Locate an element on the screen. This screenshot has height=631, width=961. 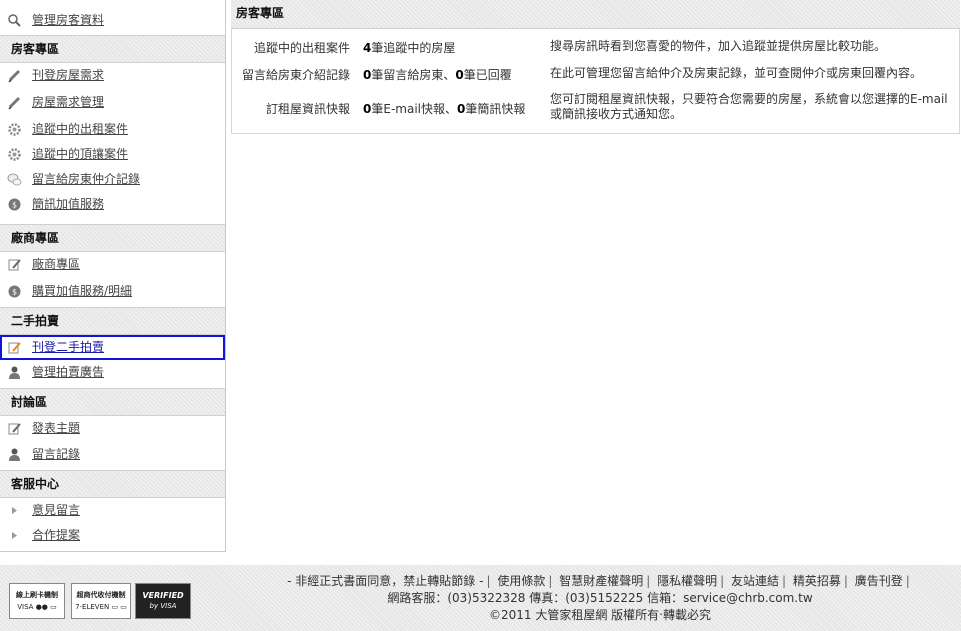
row-stat: 4筆追蹤中的房屋 is located at coordinates (409, 48).